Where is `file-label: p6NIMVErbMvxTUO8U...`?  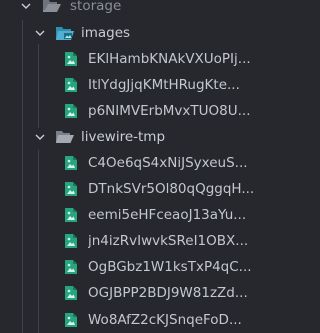
file-label: p6NIMVErbMvxTUO8U... is located at coordinates (169, 111).